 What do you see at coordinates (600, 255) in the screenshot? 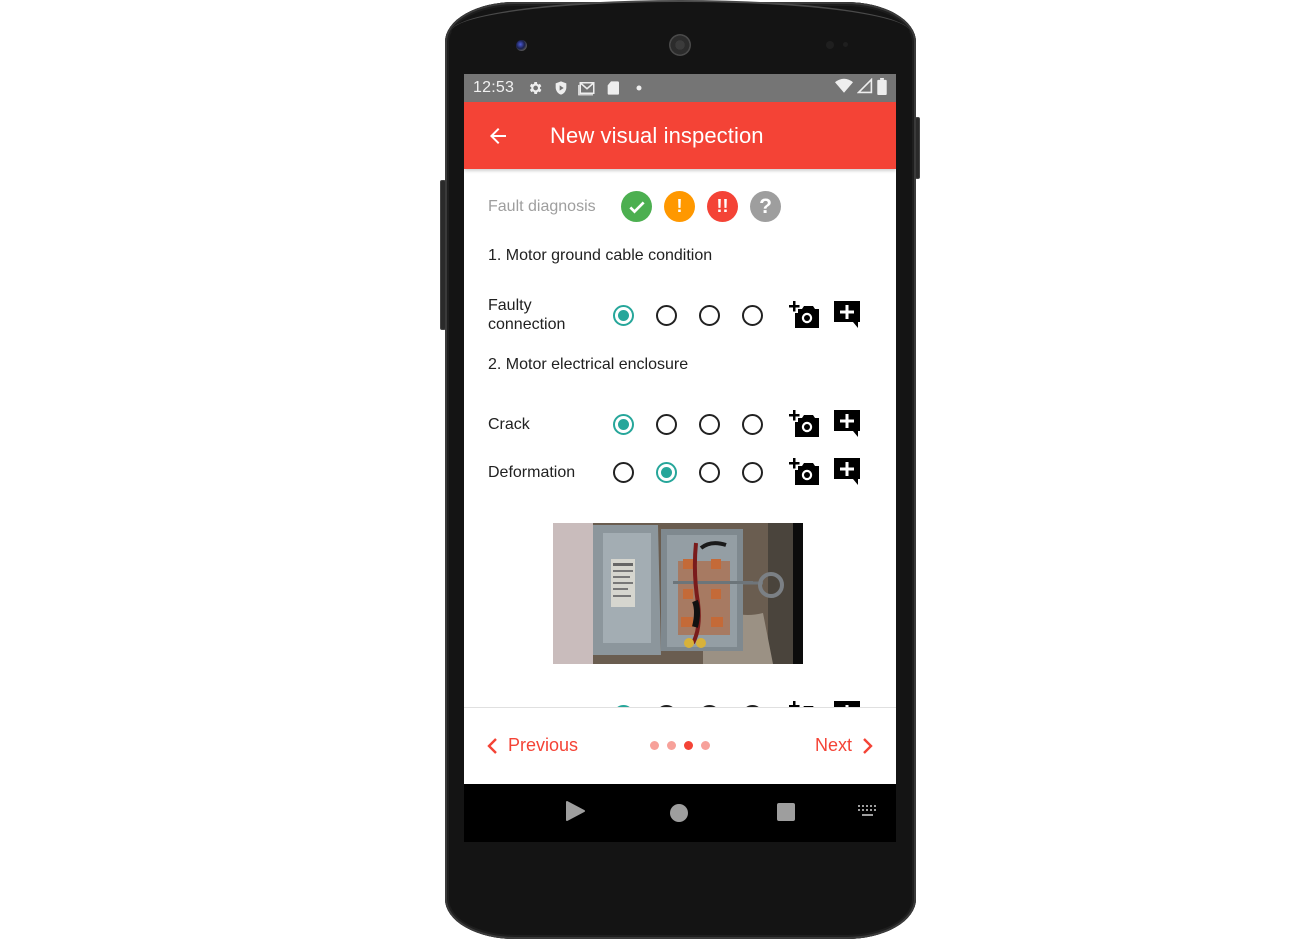
I see `section-title: 1. Motor ground cable condition` at bounding box center [600, 255].